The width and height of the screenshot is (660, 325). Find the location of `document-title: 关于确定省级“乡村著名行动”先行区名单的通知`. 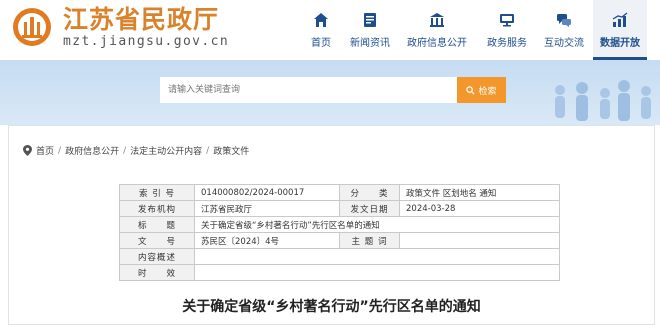

document-title: 关于确定省级“乡村著名行动”先行区名单的通知 is located at coordinates (331, 307).